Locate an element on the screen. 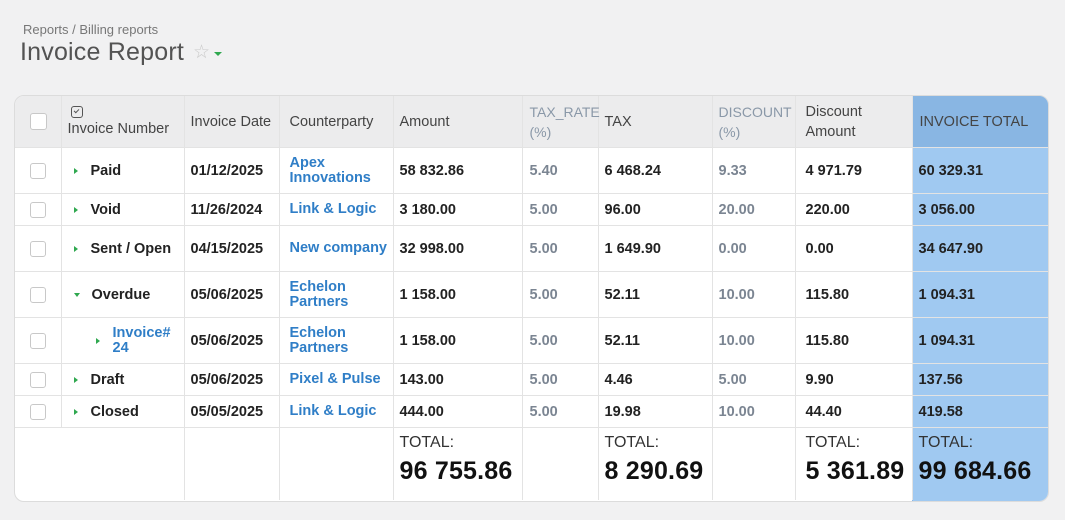 The image size is (1065, 520). breadcrumb: Reports / Billing reports is located at coordinates (90, 29).